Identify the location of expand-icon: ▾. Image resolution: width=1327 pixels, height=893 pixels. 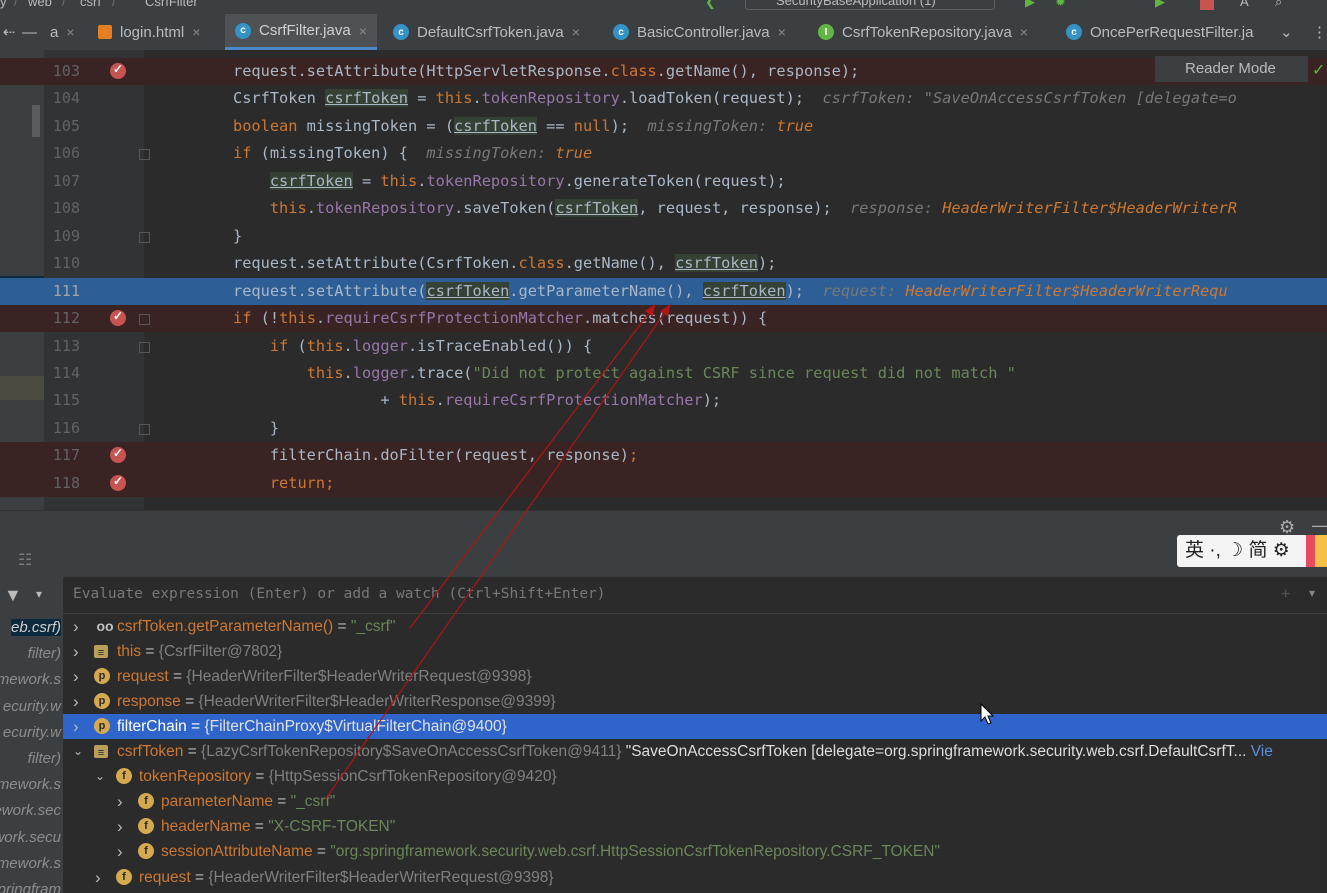
(1312, 593).